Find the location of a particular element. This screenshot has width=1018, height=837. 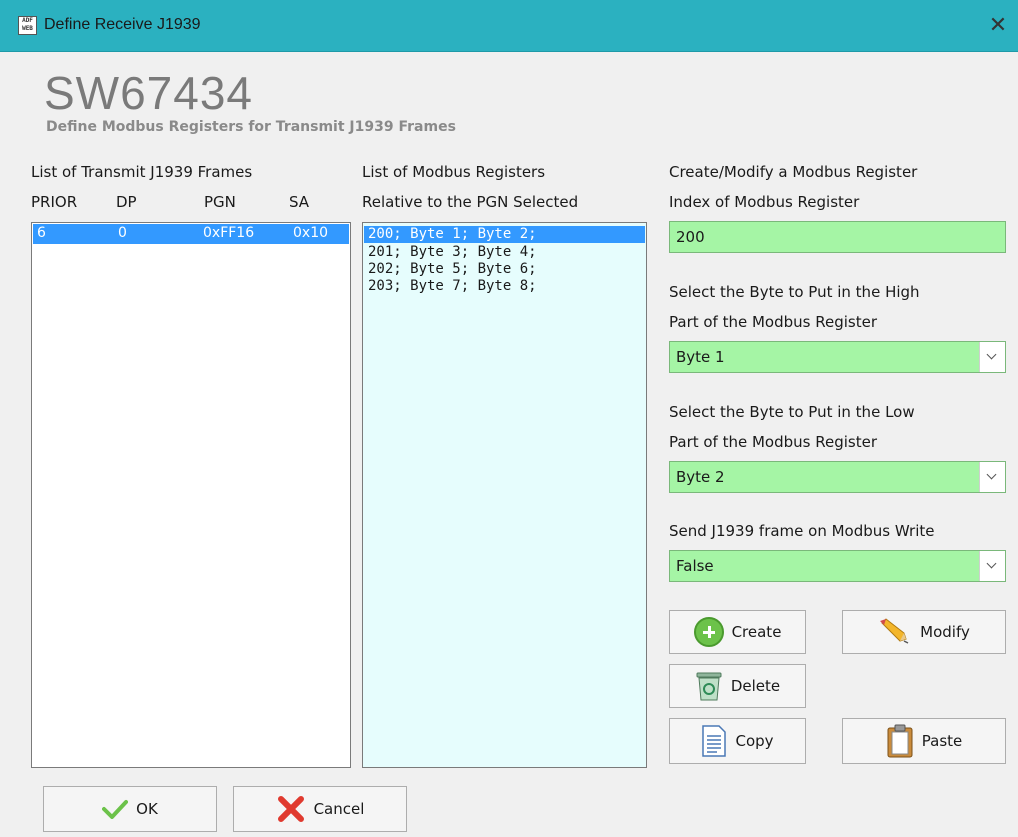

copy-button: Copy is located at coordinates (737, 741).